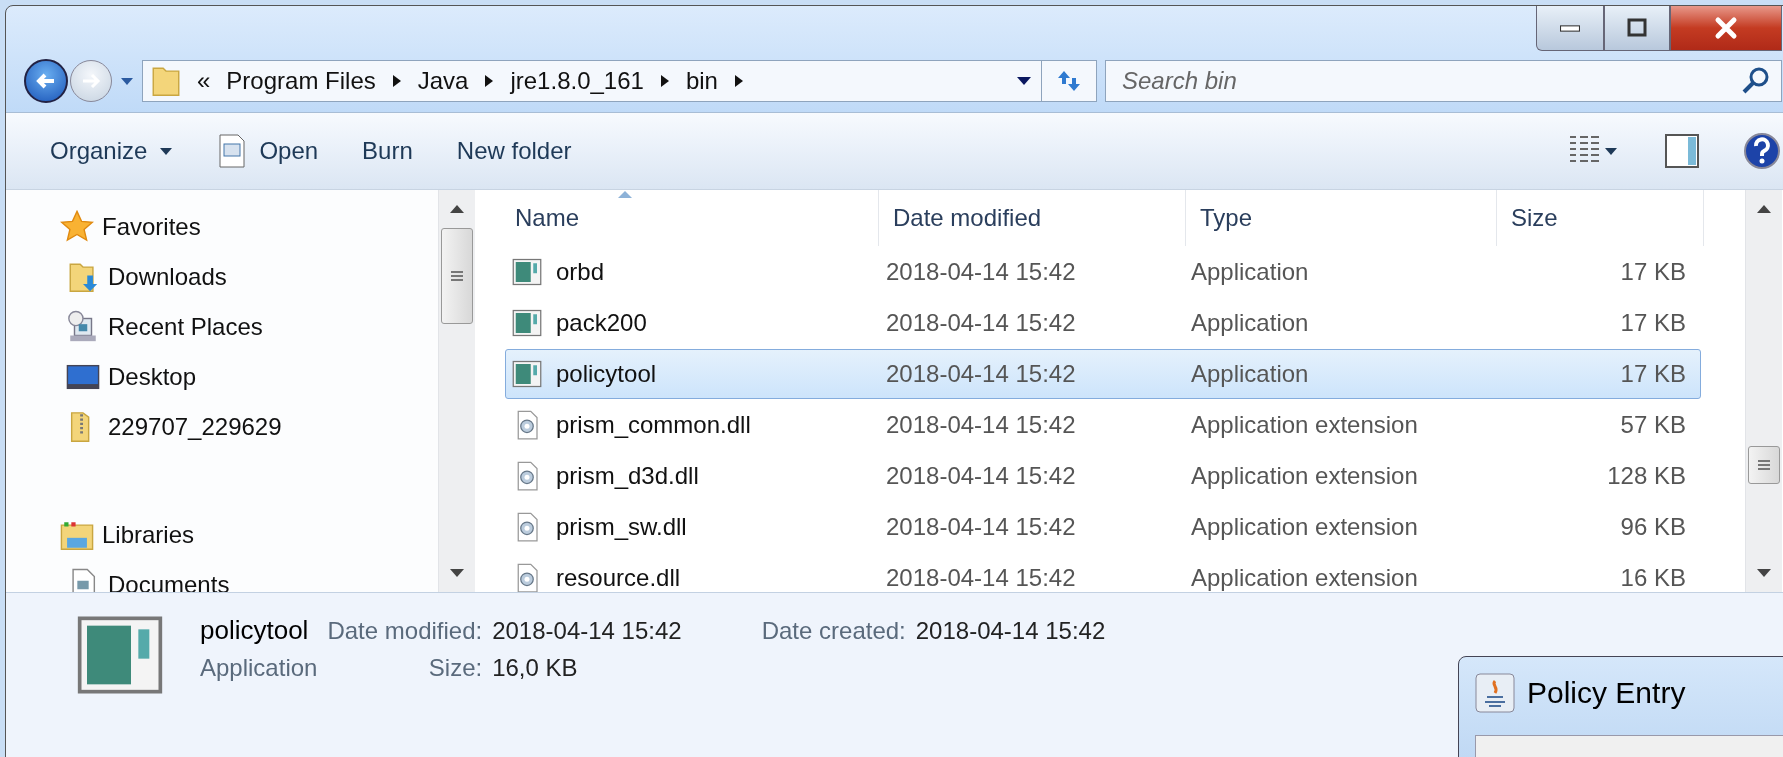  I want to click on file-row: prism_d3d.dll 2018-04-14 15:42 Application extension 128 KB, so click(1103, 476).